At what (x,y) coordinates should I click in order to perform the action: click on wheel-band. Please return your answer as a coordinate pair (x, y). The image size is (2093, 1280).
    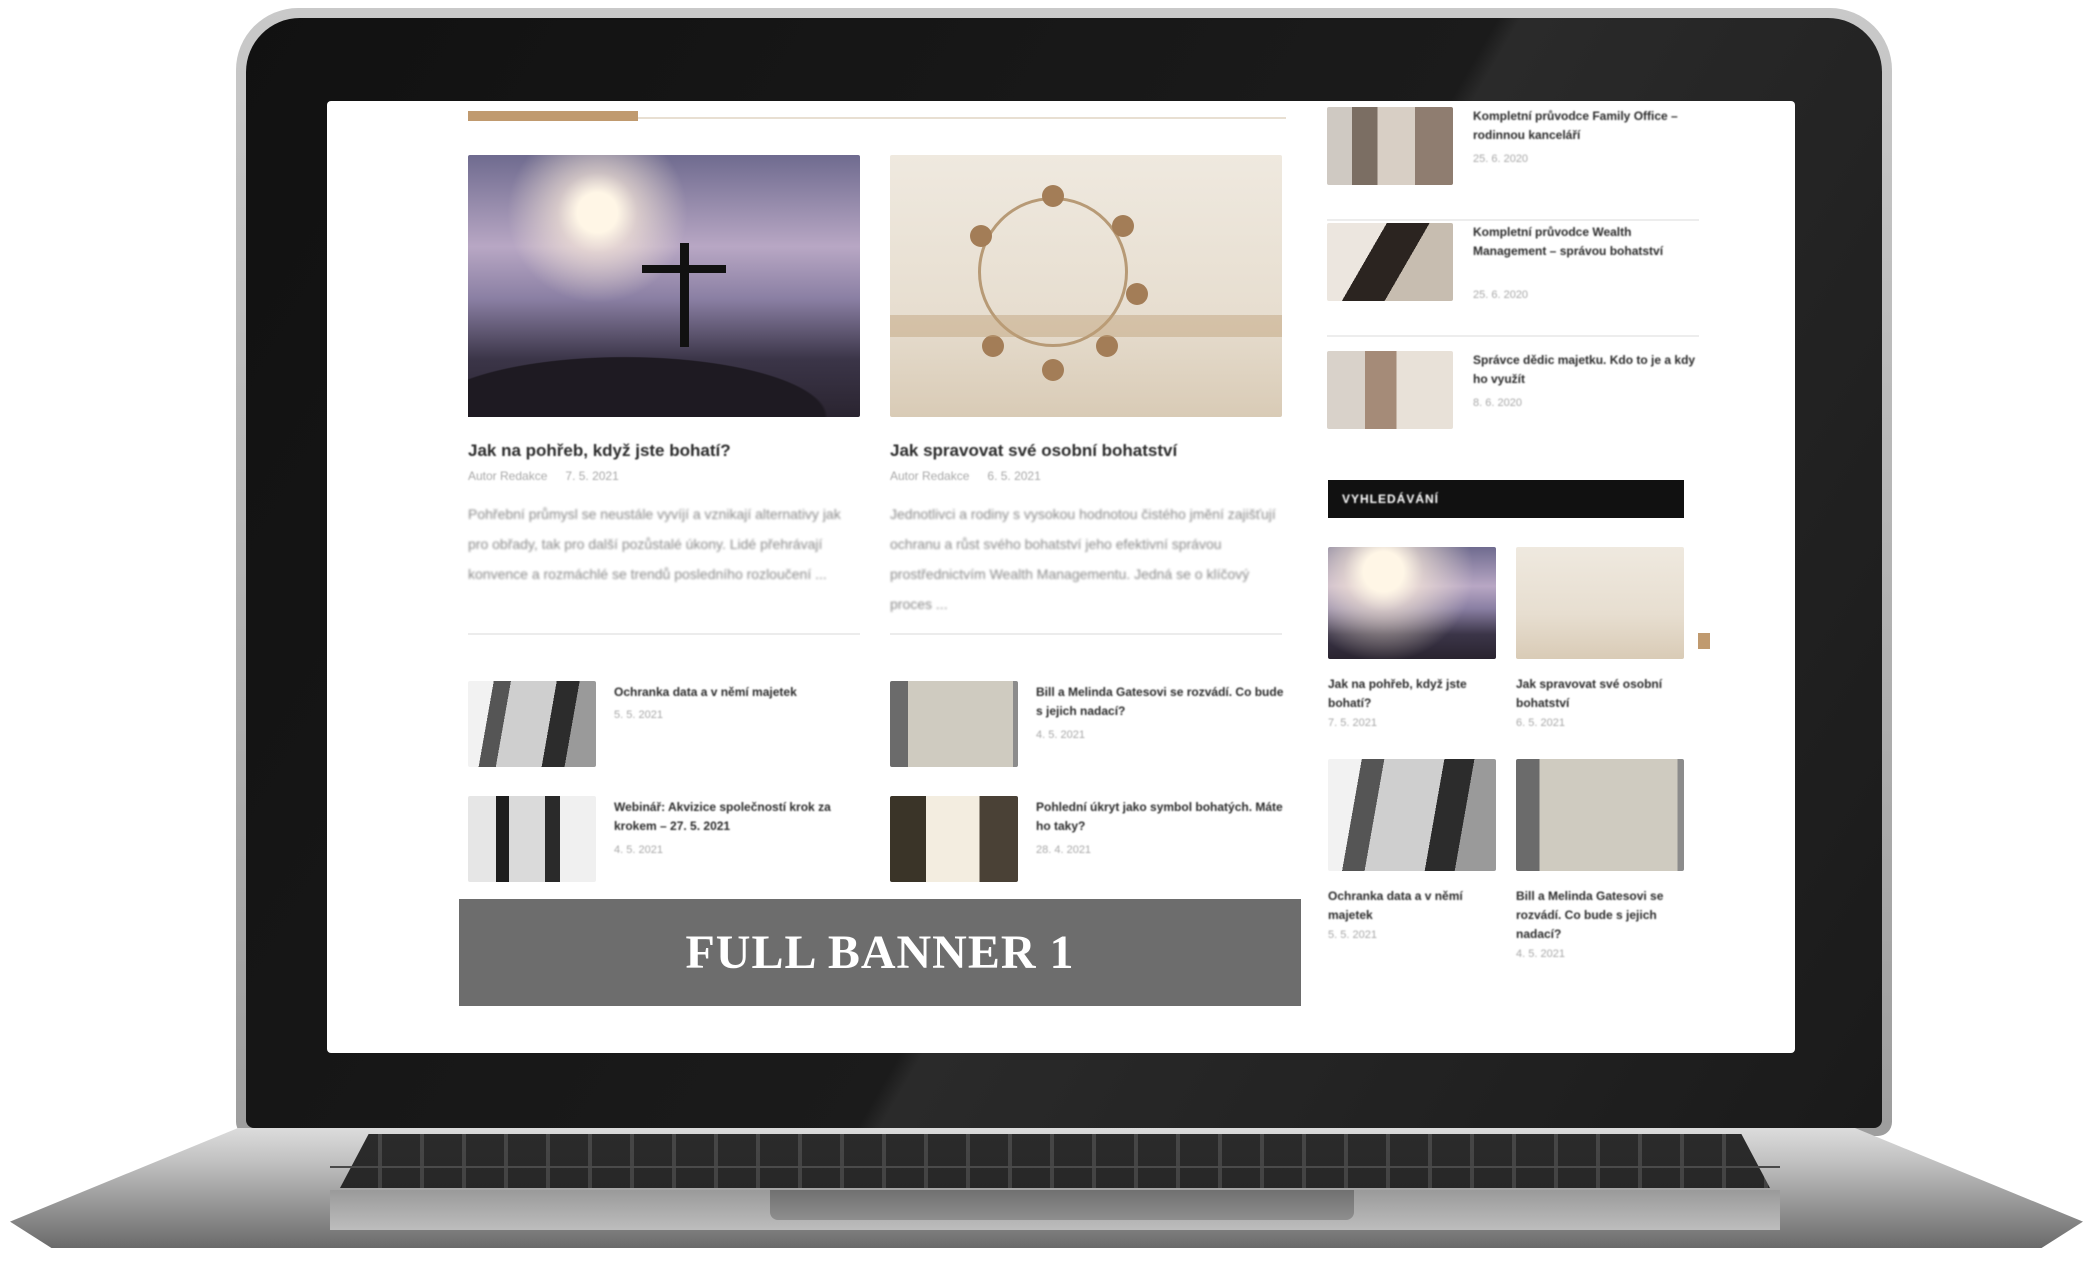
    Looking at the image, I should click on (1086, 326).